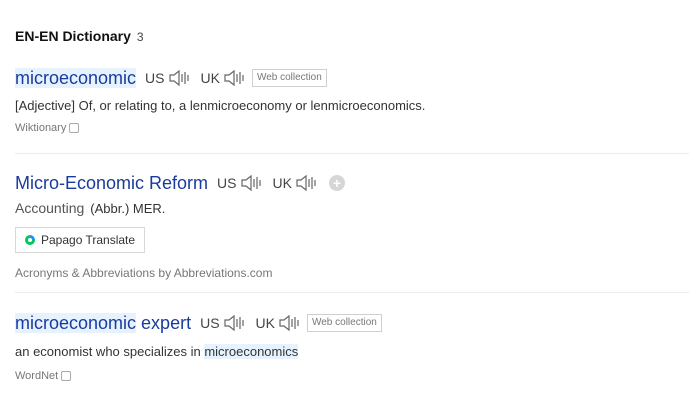 Image resolution: width=689 pixels, height=412 pixels. I want to click on entry-term-link: microeconomic expert, so click(103, 323).